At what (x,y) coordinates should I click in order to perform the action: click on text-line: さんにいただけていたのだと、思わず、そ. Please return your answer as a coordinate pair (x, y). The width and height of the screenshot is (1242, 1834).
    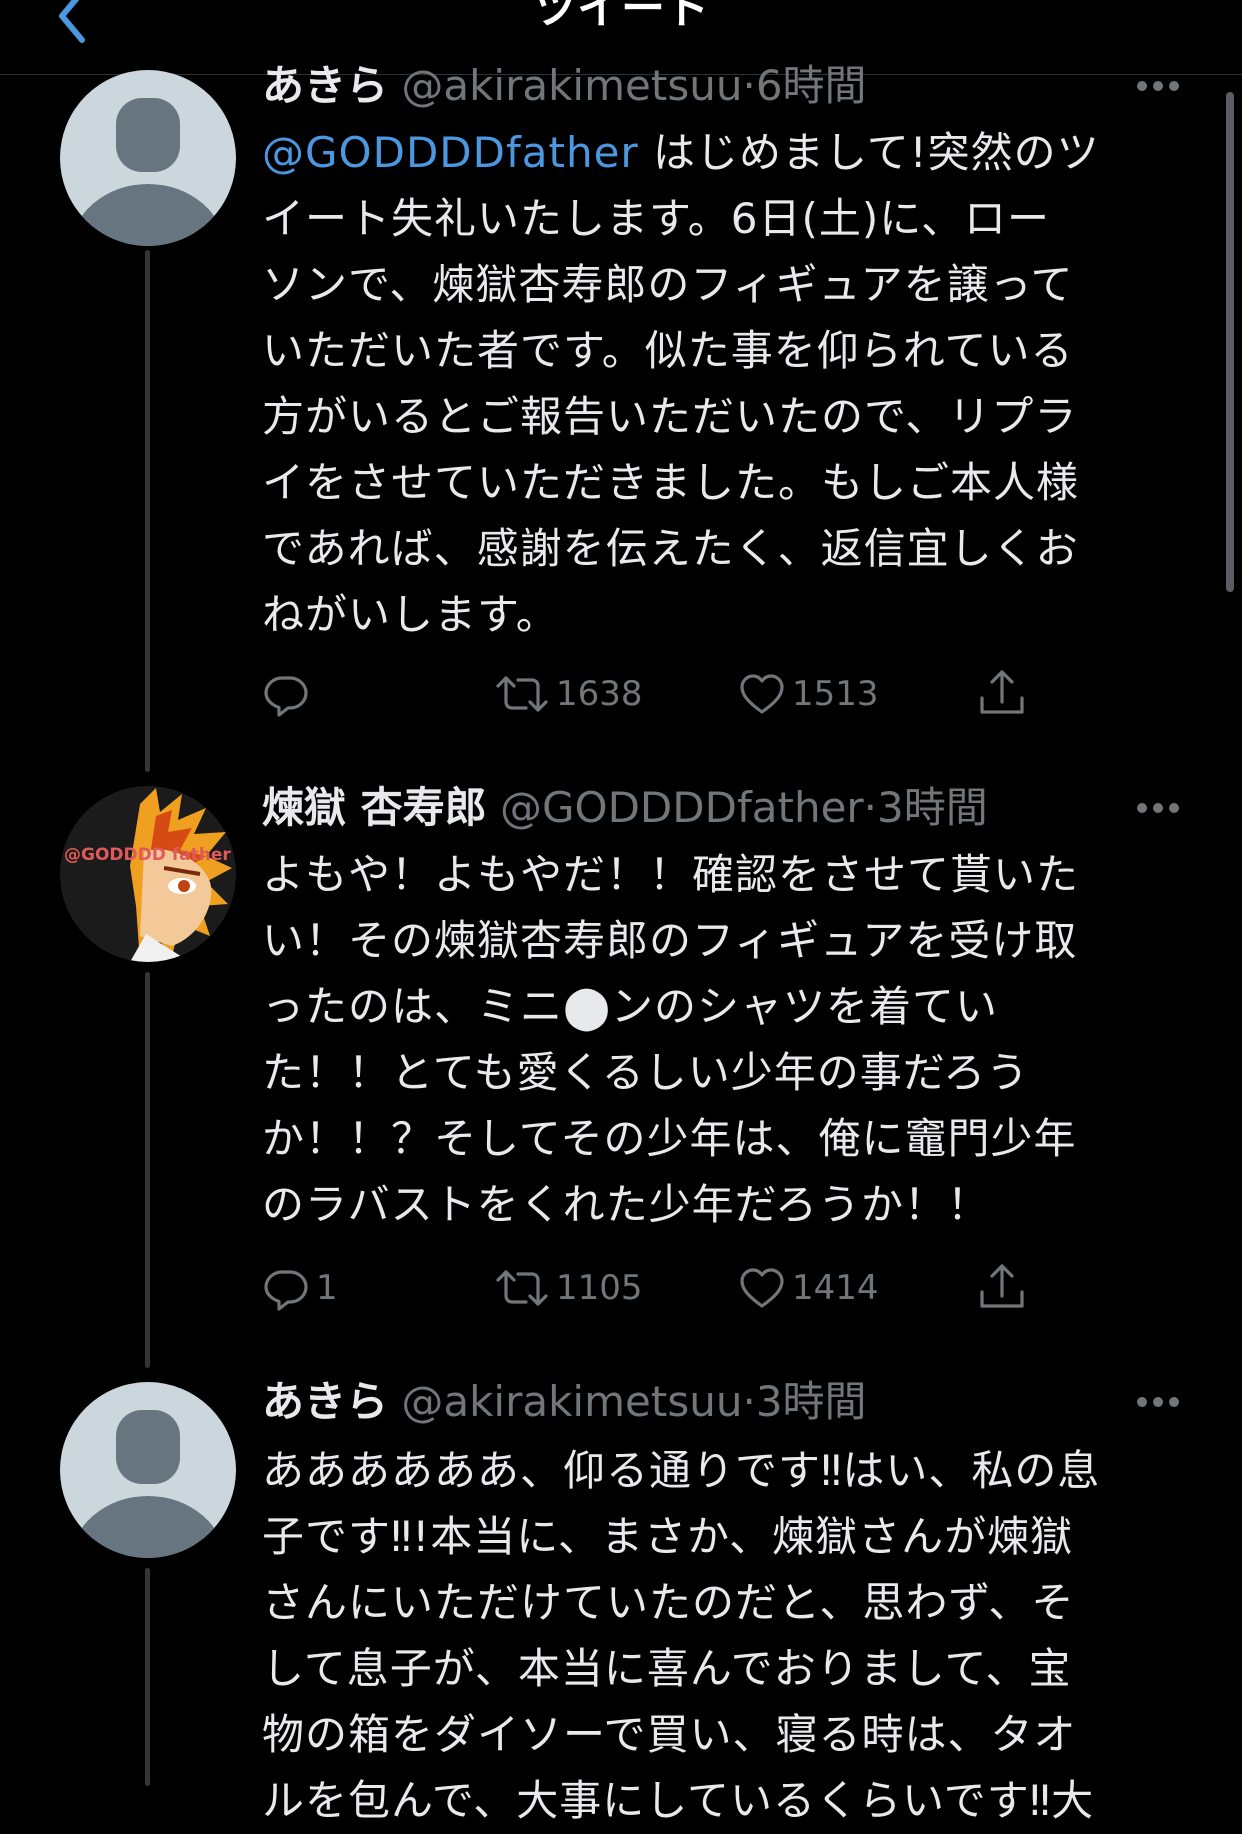
    Looking at the image, I should click on (668, 1602).